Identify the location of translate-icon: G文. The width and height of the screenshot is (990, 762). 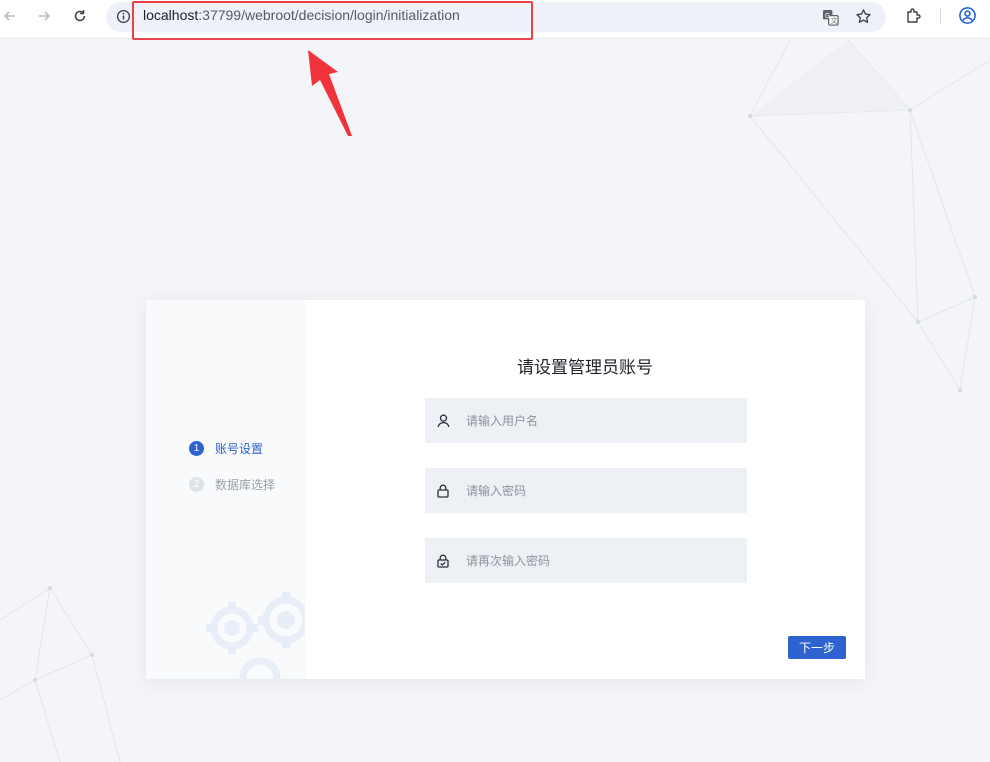
(830, 19).